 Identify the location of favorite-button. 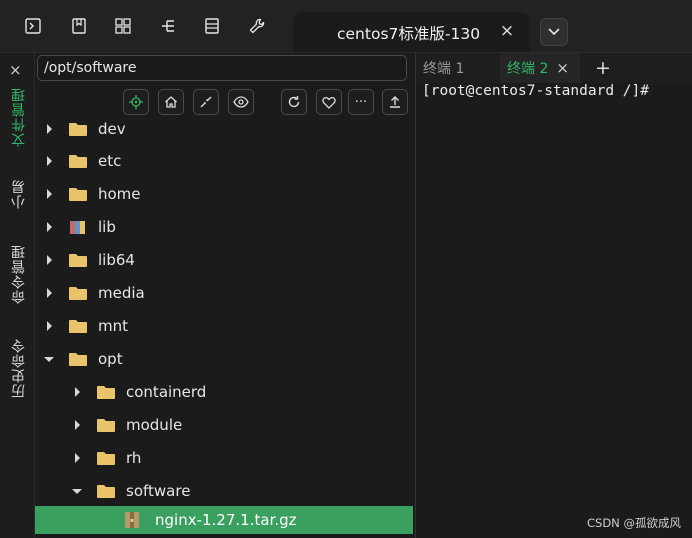
(329, 102).